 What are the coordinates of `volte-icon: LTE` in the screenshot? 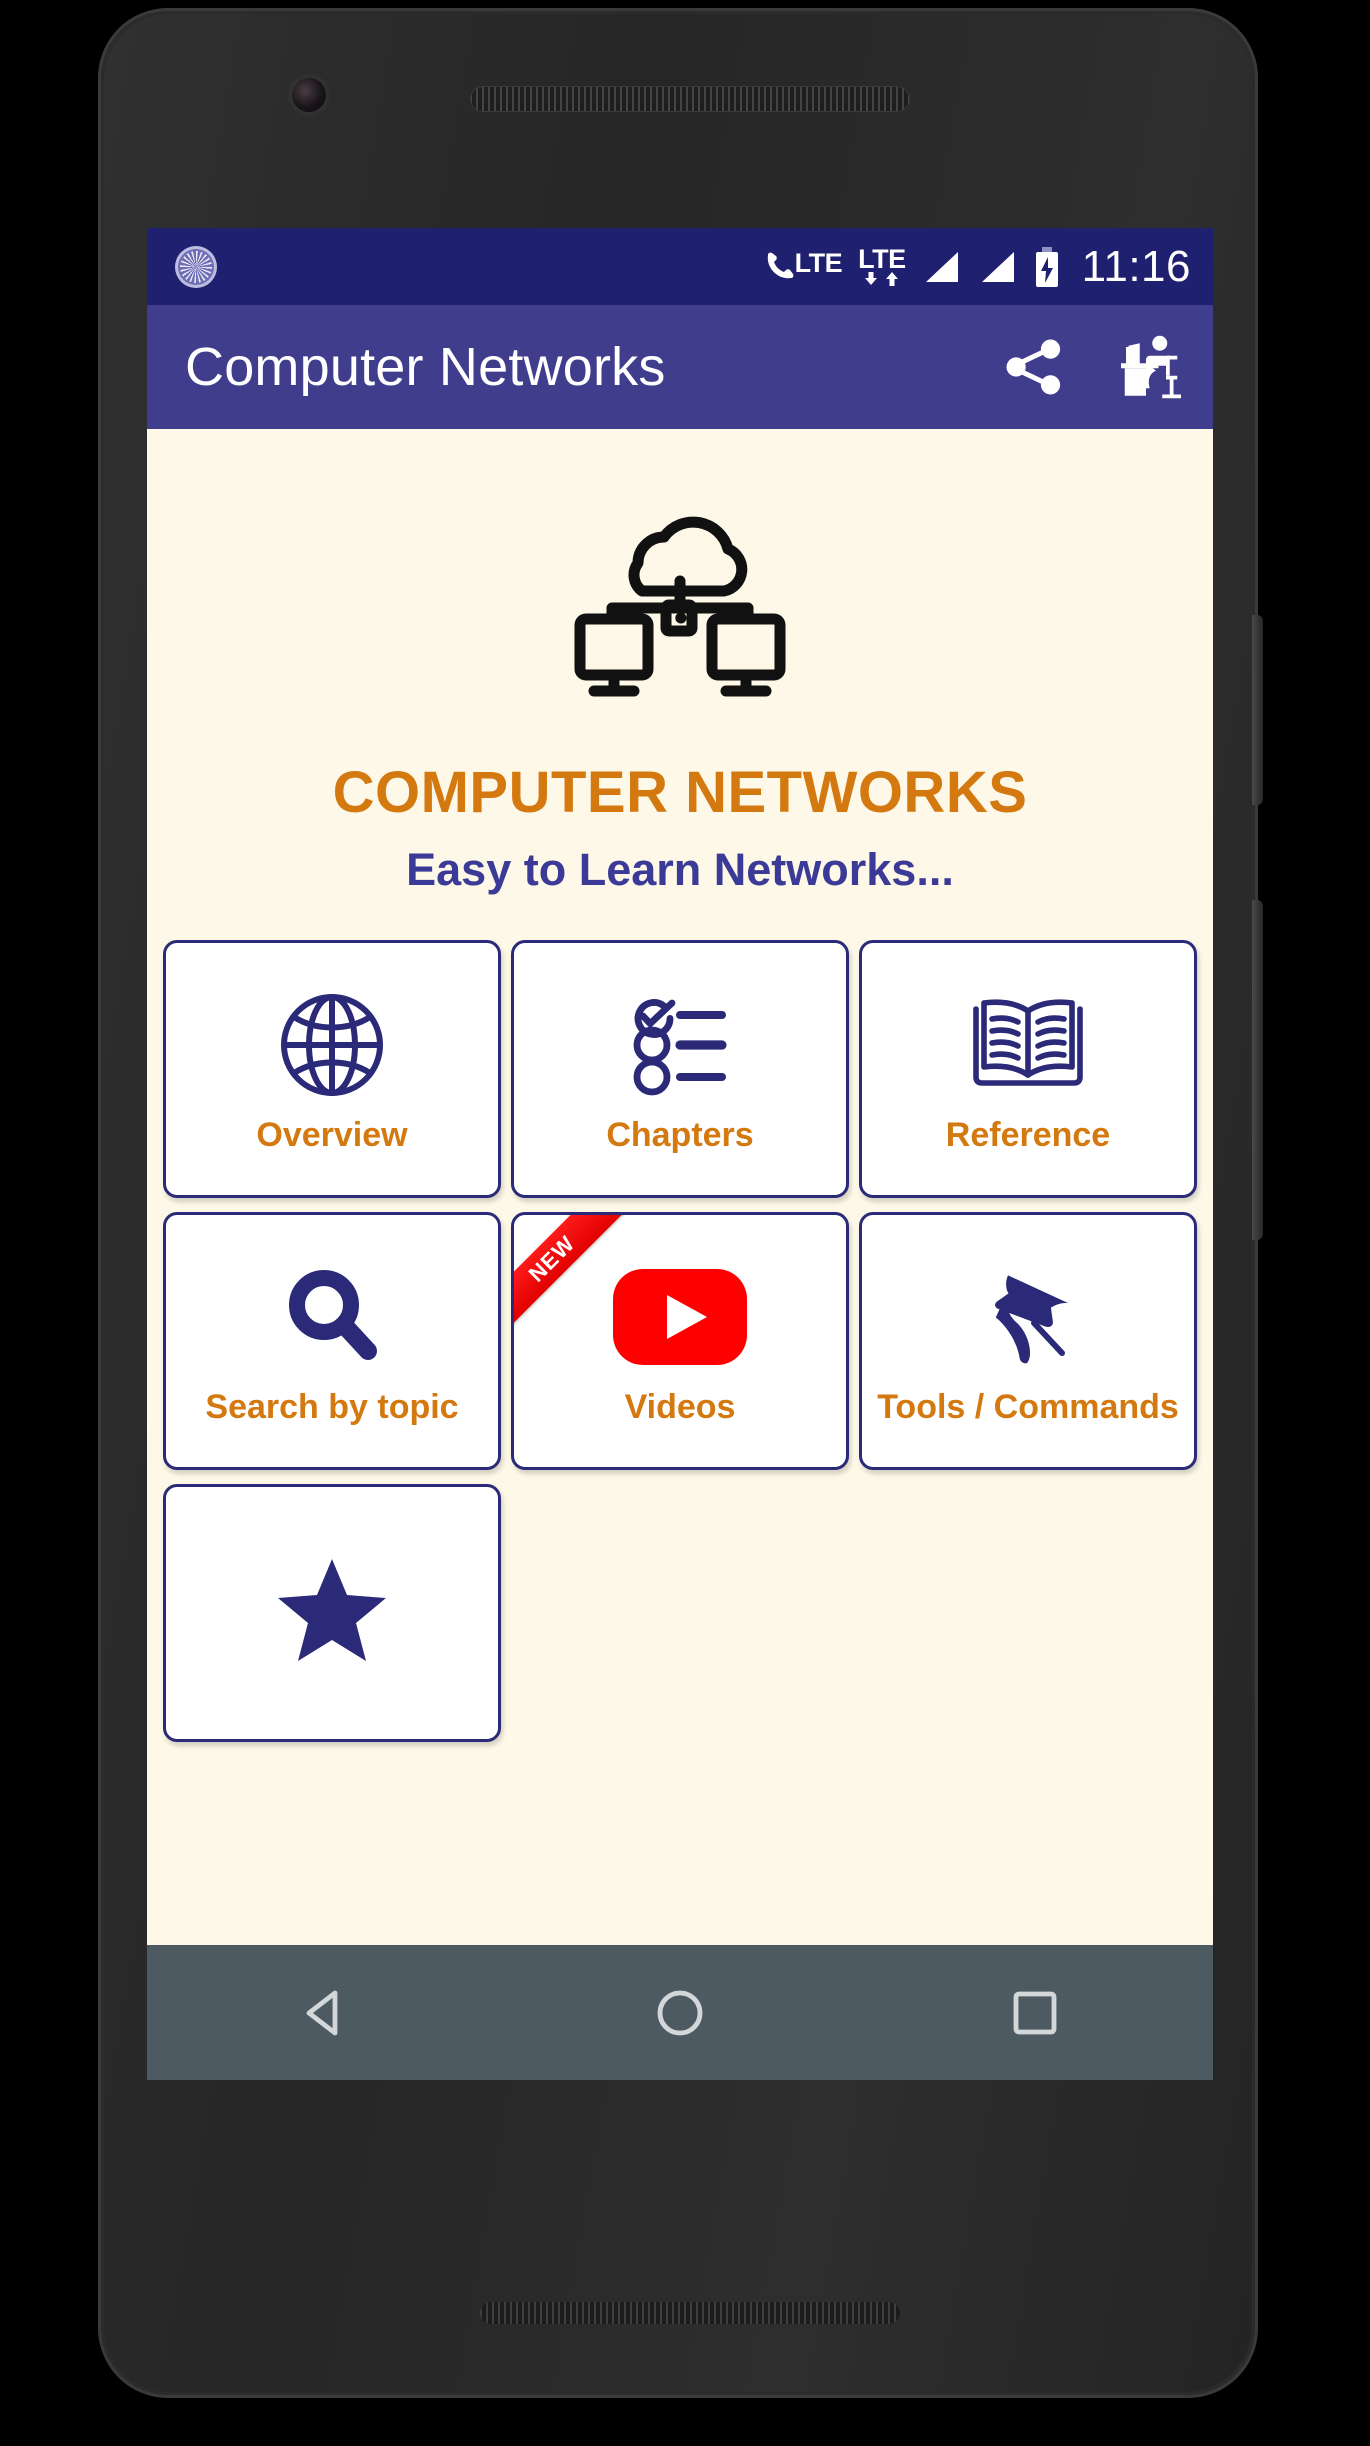 It's located at (803, 265).